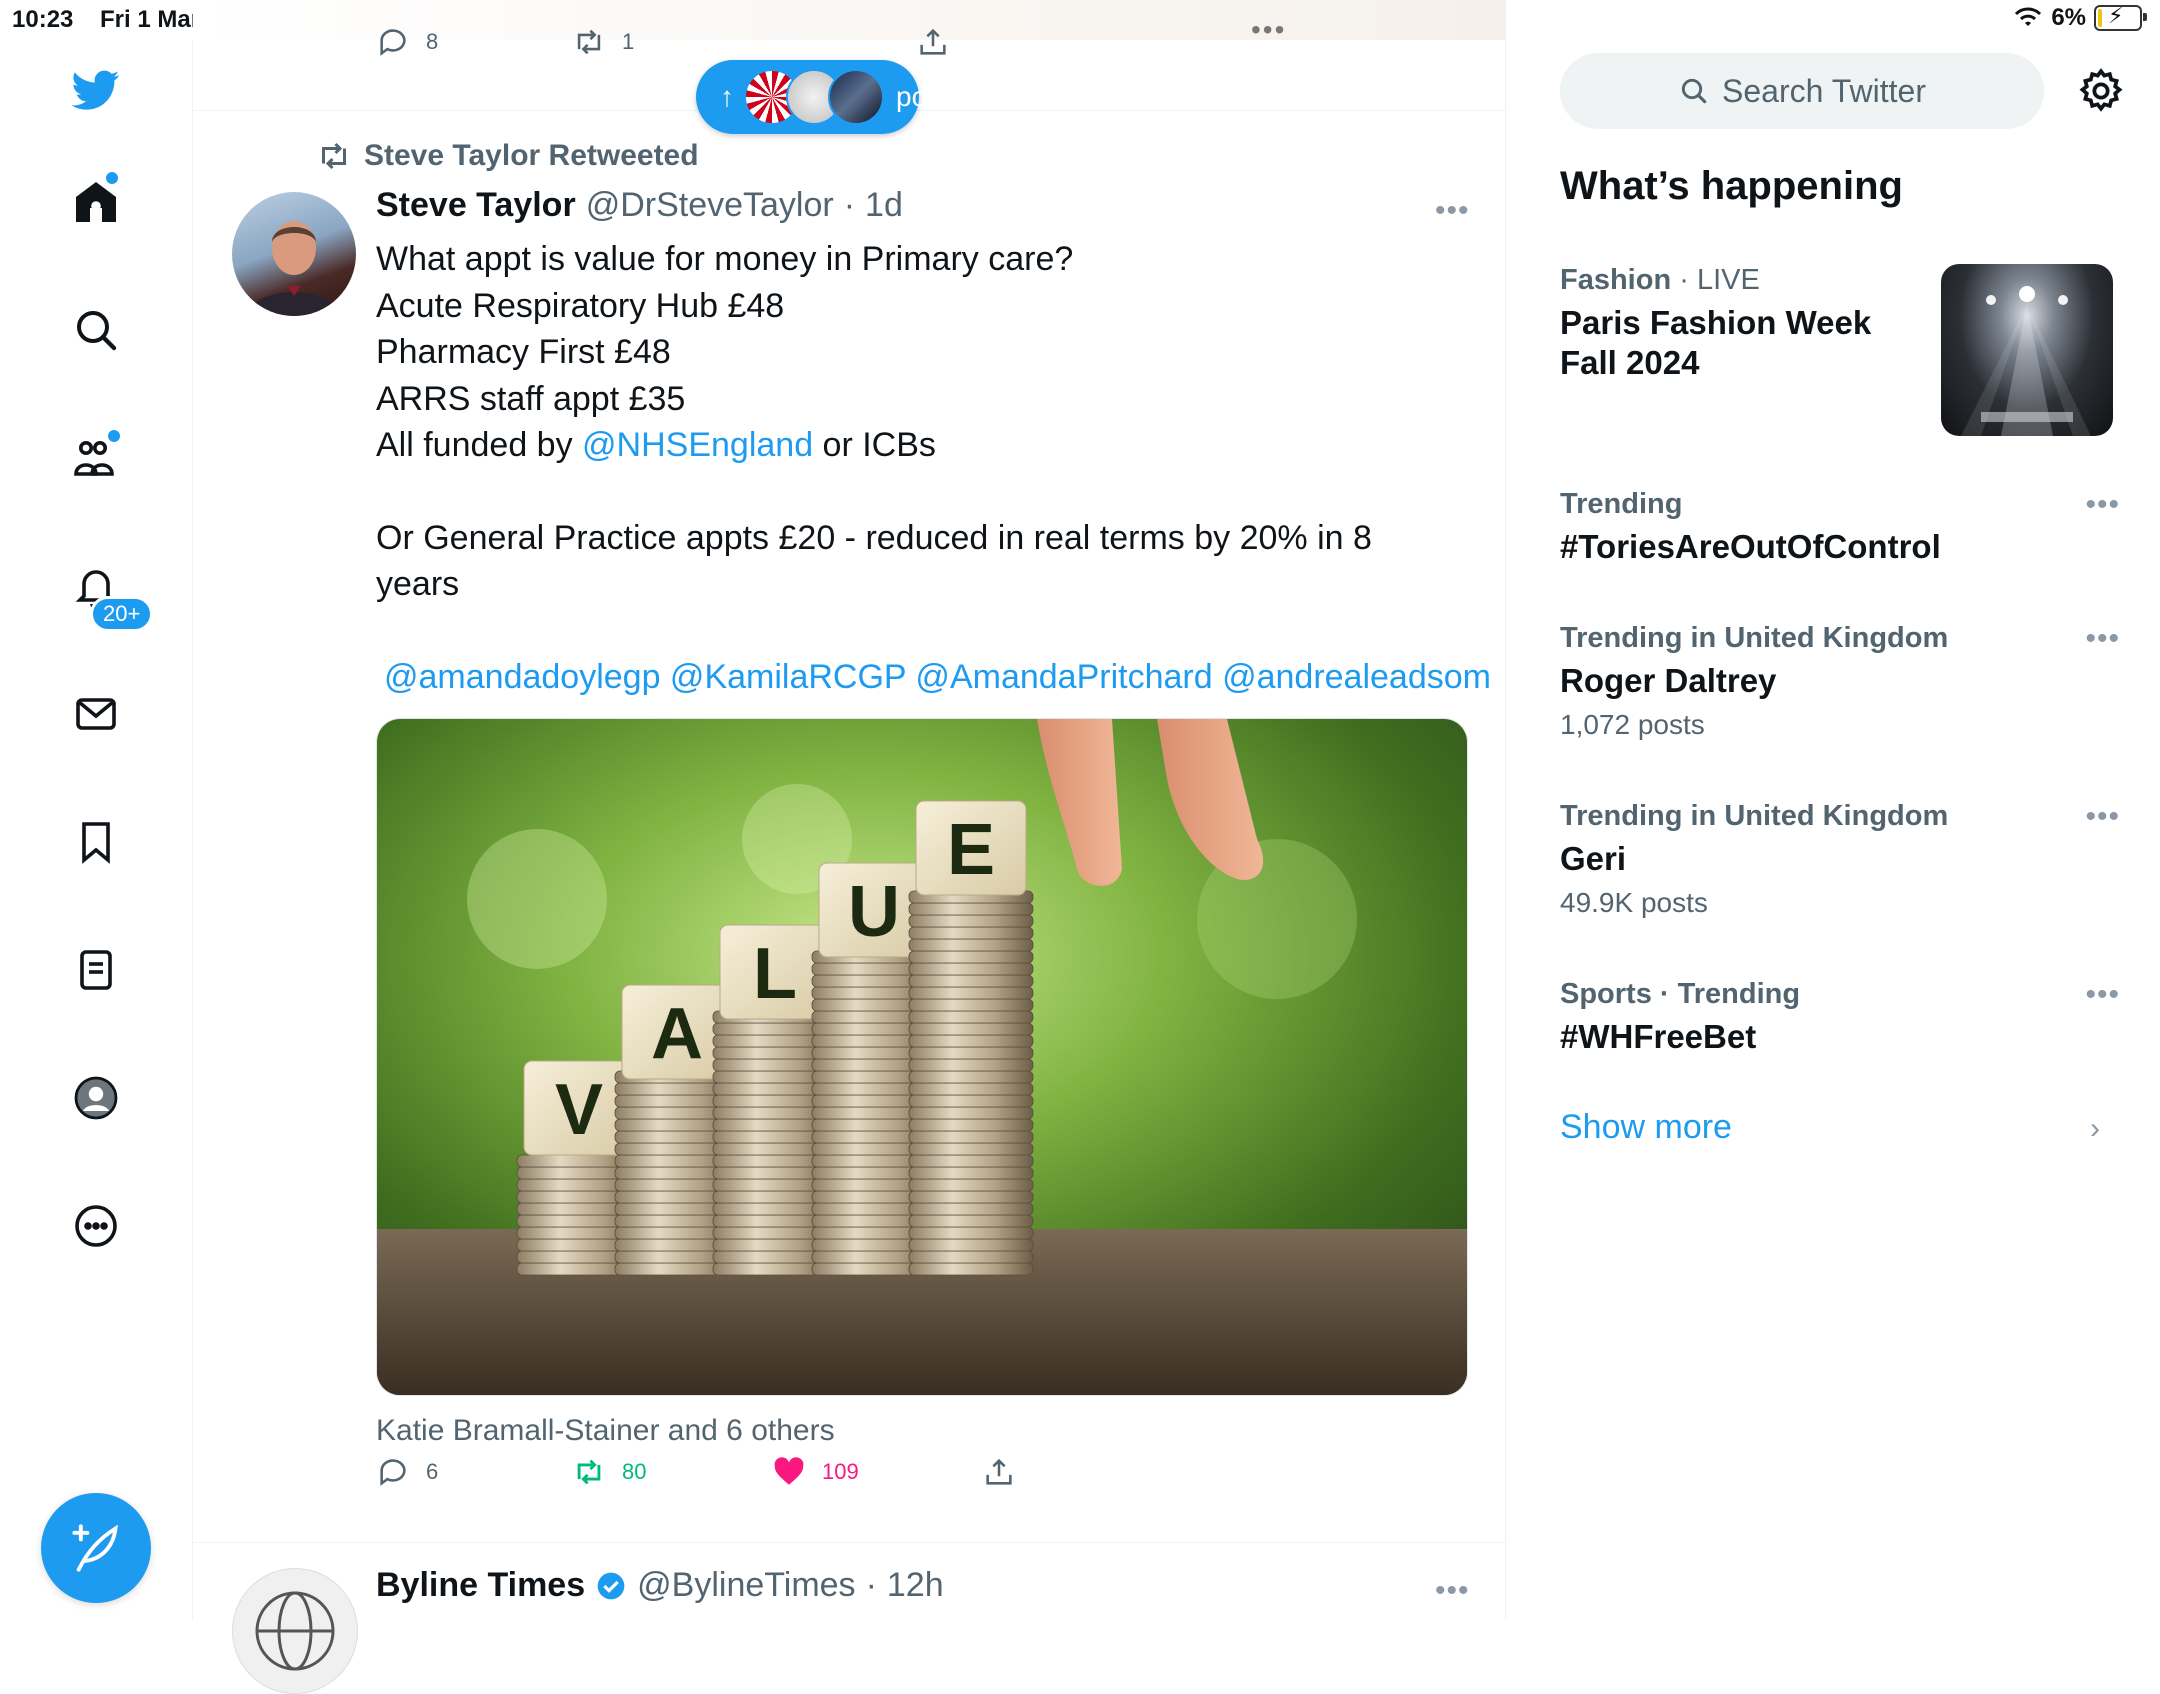 The height and width of the screenshot is (1694, 2160). I want to click on whats-happening-heading: What’s happening, so click(1731, 186).